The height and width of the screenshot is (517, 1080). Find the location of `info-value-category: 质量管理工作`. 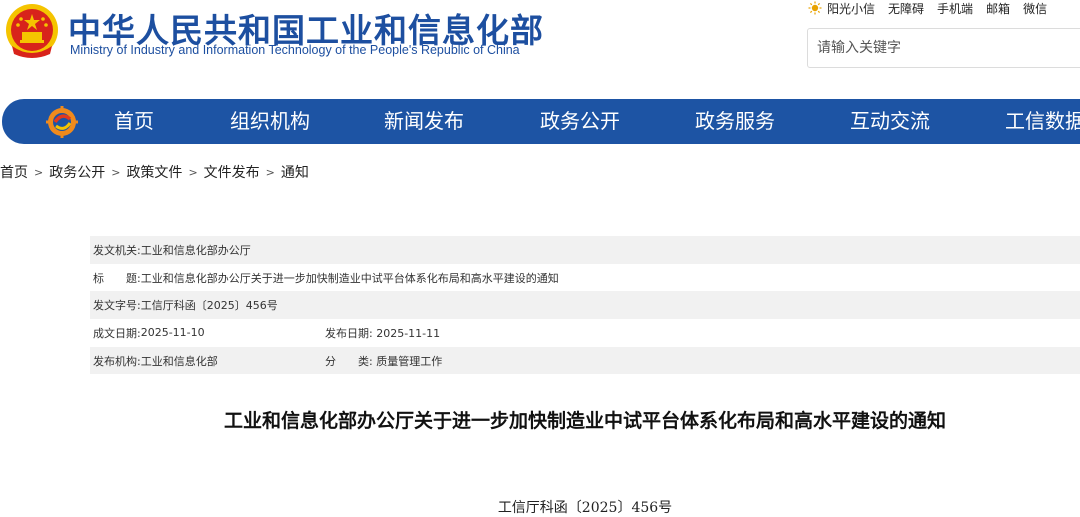

info-value-category: 质量管理工作 is located at coordinates (409, 361).